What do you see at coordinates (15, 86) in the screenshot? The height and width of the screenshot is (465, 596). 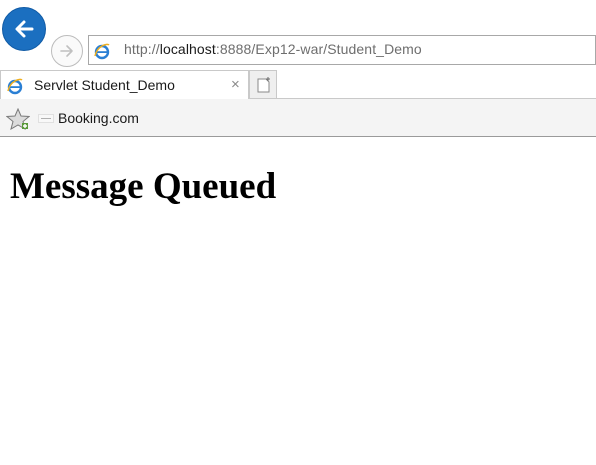 I see `ie-tab-icon` at bounding box center [15, 86].